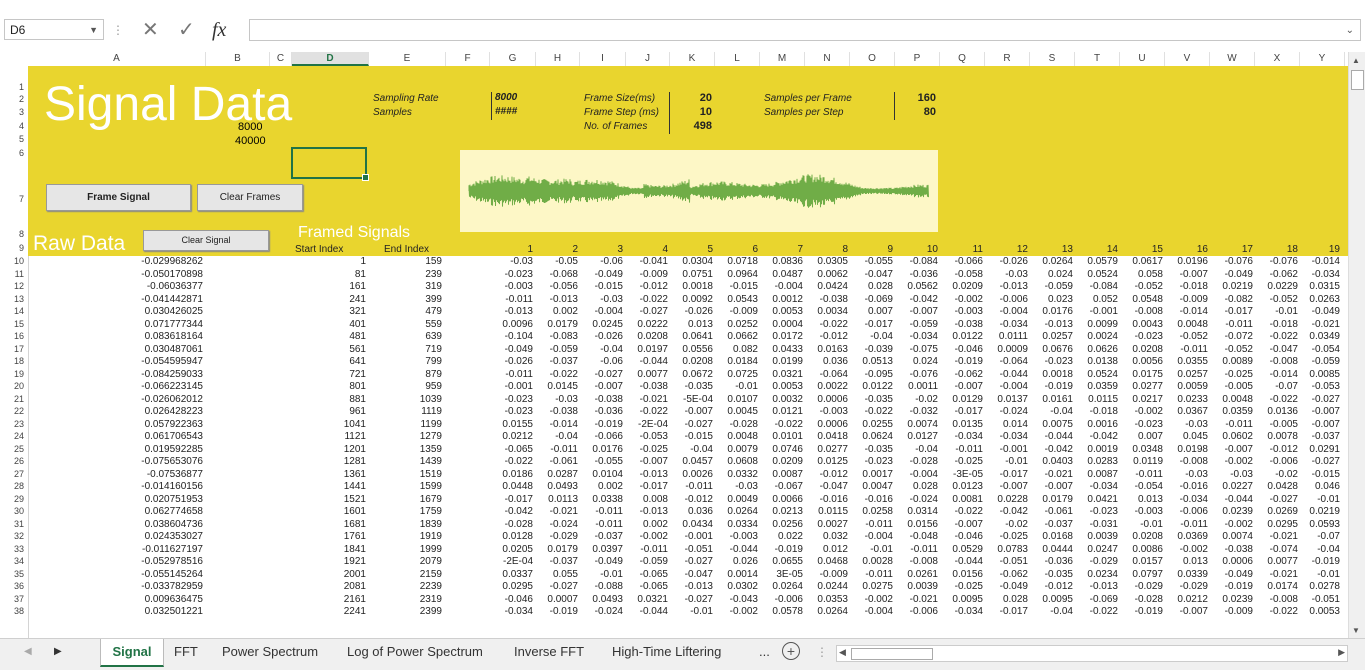 This screenshot has width=1365, height=670. What do you see at coordinates (12, 324) in the screenshot?
I see `row-header-15: 15` at bounding box center [12, 324].